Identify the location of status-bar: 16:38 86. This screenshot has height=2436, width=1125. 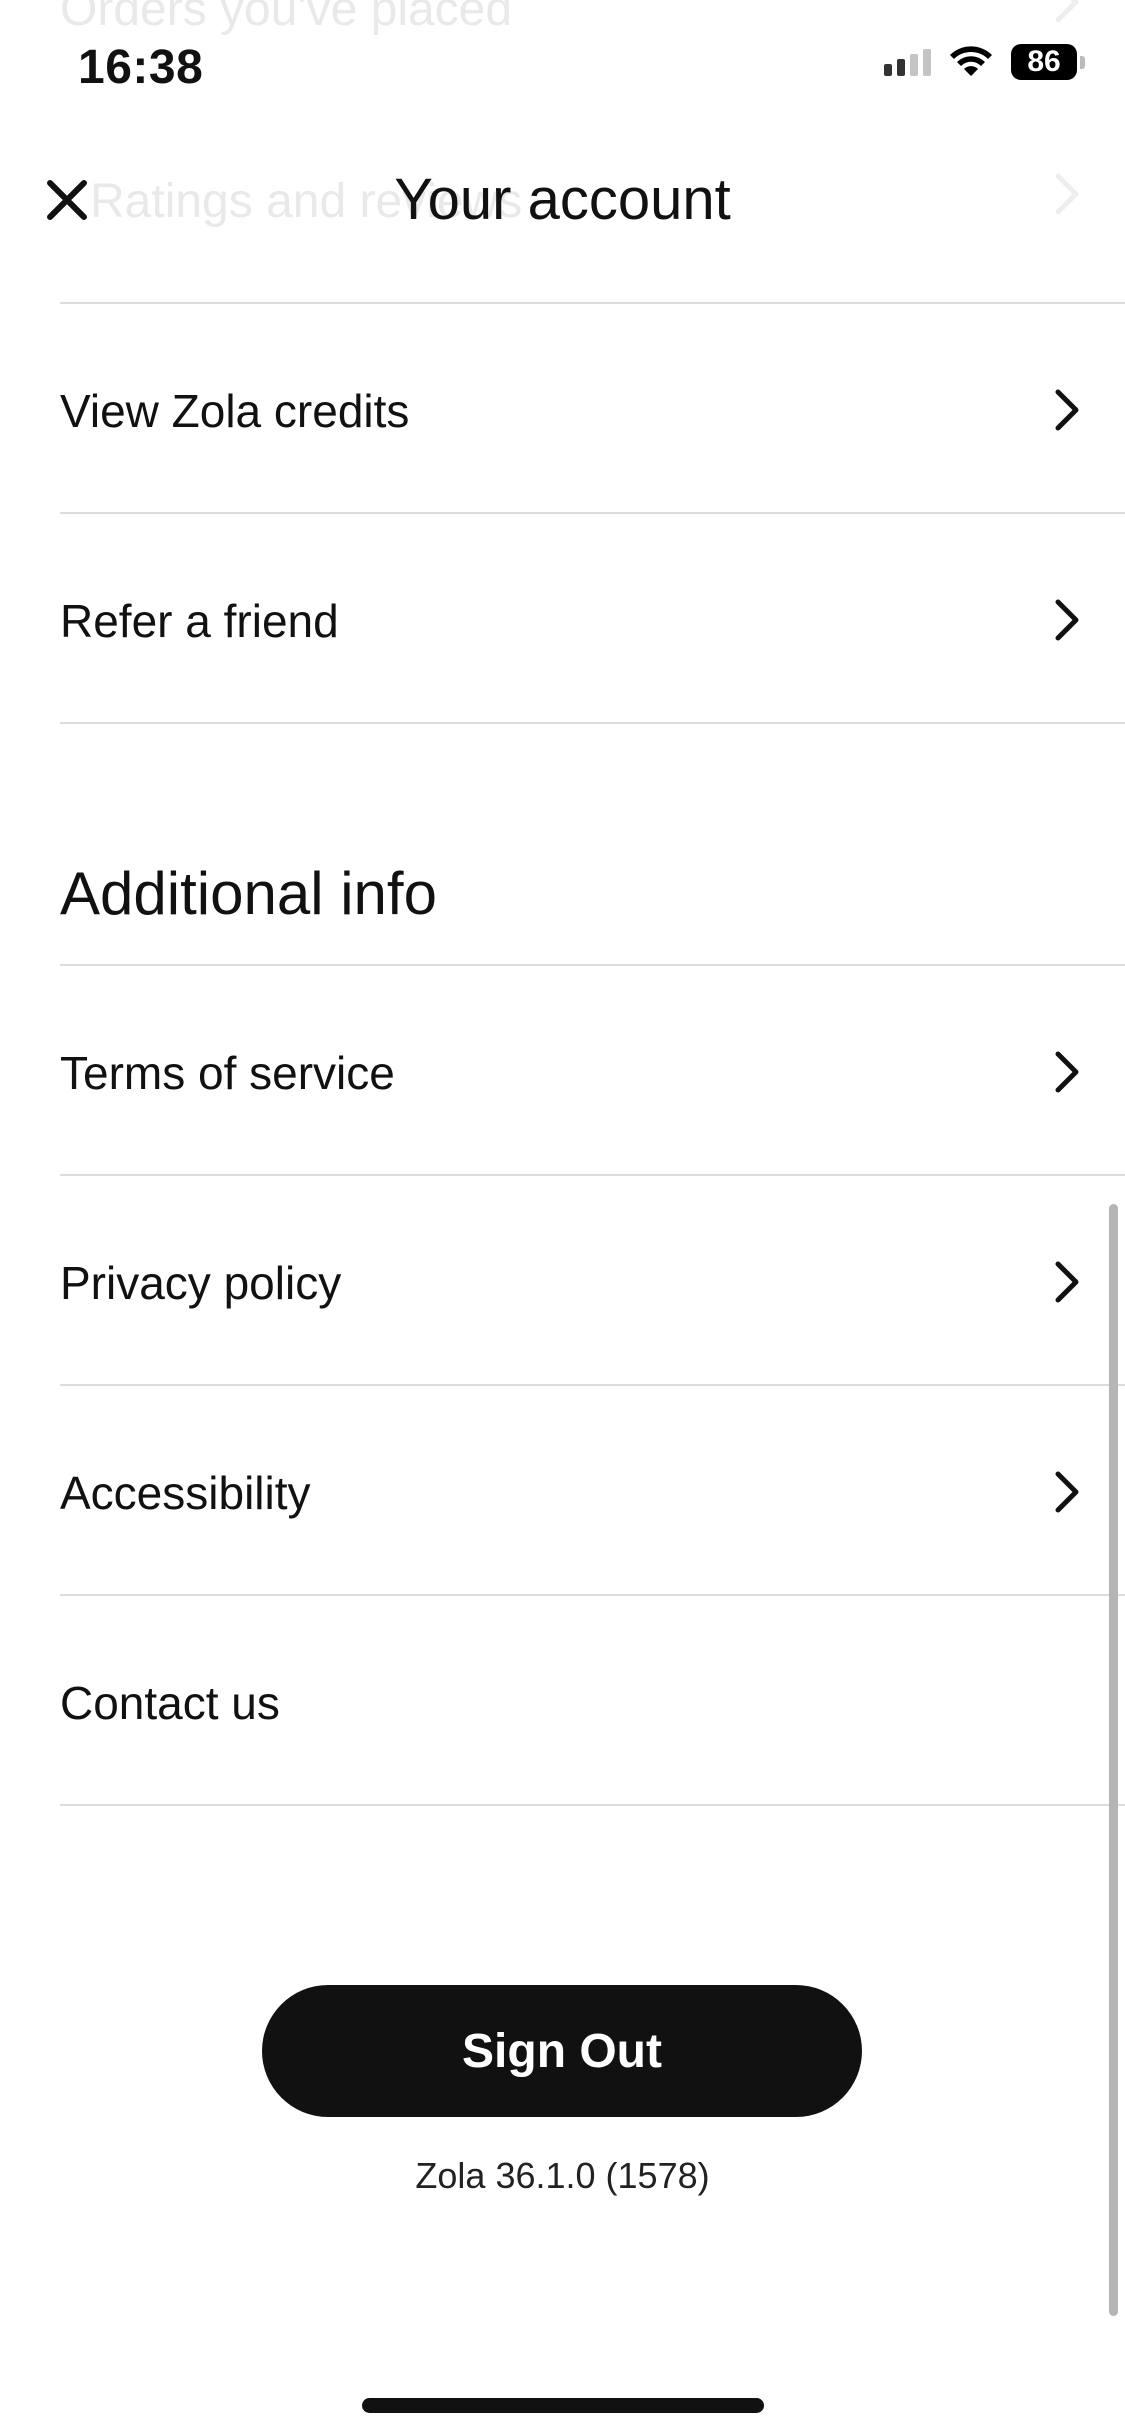
(562, 65).